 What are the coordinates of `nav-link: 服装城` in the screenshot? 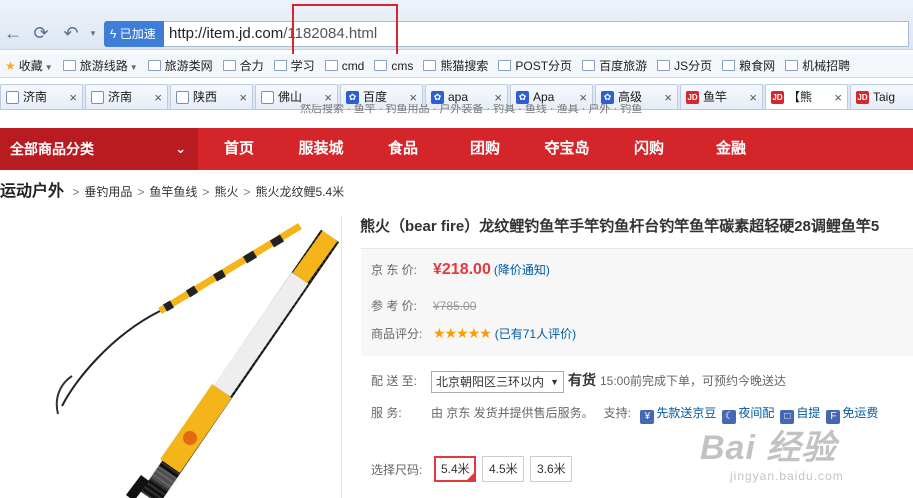 It's located at (321, 149).